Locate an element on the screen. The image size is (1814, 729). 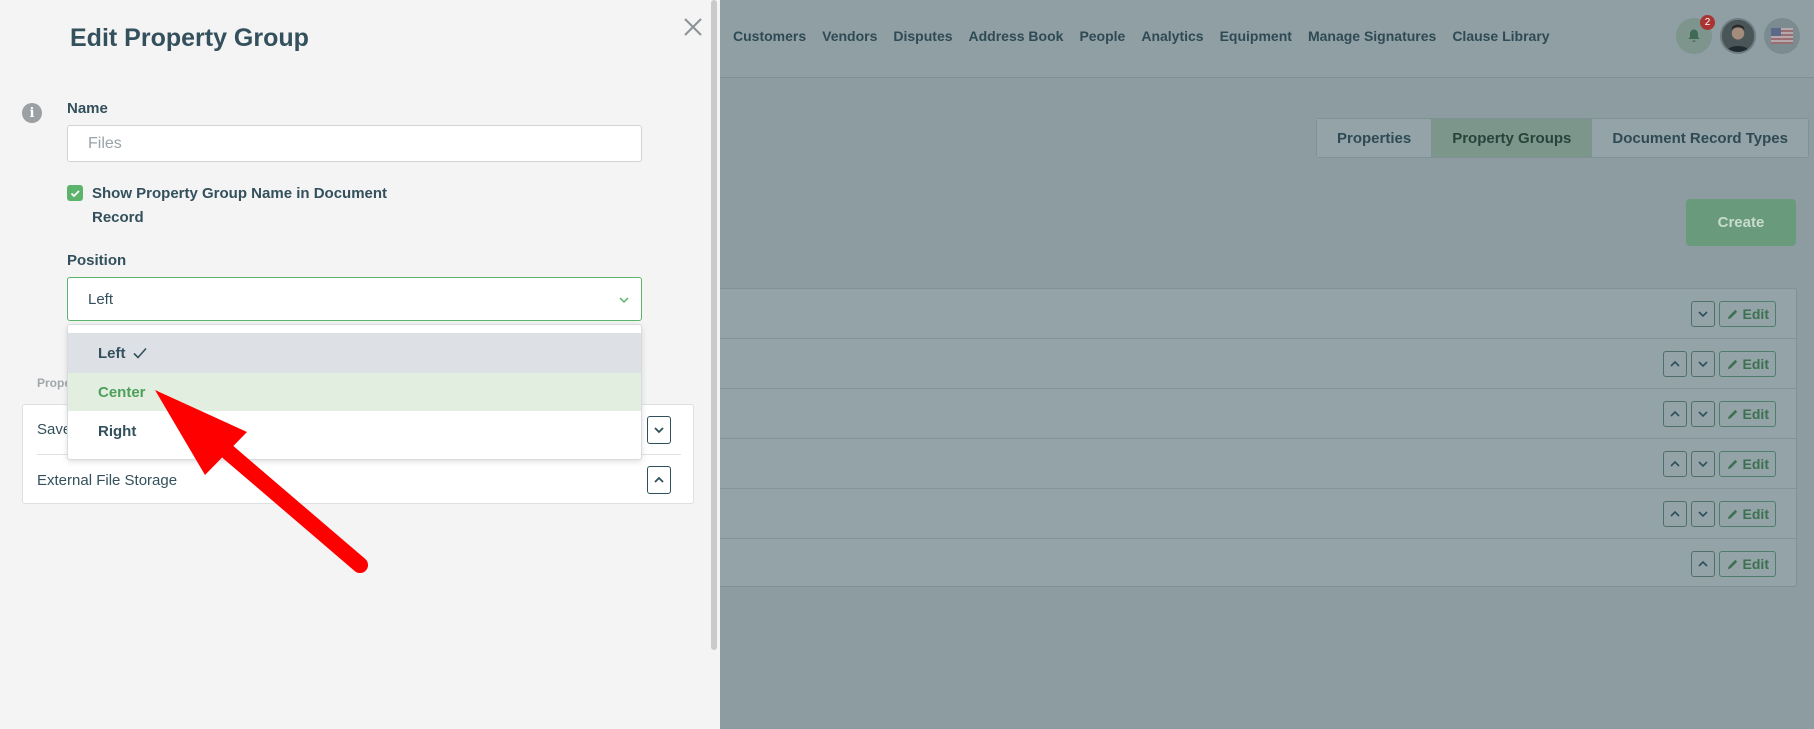
properties-label: Prope is located at coordinates (54, 383).